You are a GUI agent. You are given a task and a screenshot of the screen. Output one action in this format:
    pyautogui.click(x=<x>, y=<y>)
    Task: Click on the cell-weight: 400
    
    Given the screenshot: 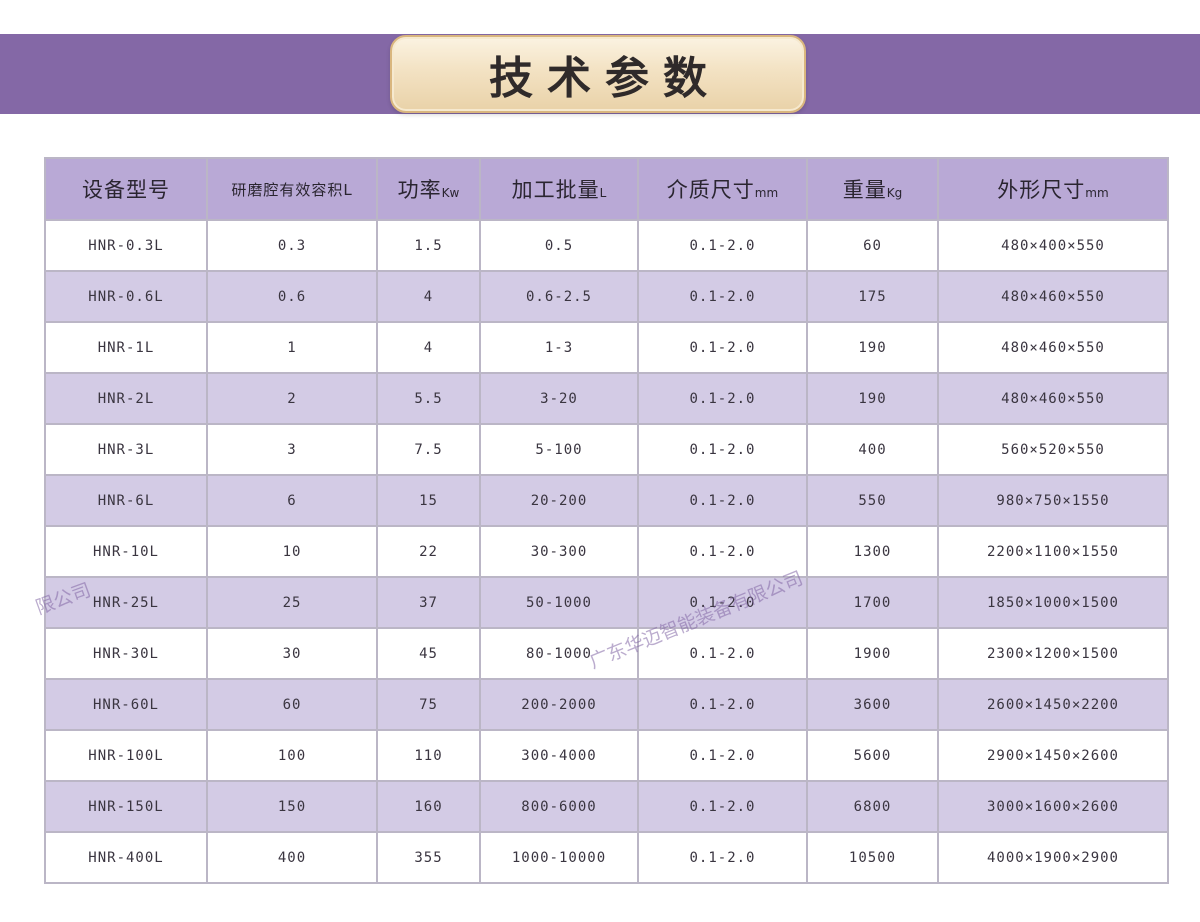 What is the action you would take?
    pyautogui.click(x=872, y=449)
    